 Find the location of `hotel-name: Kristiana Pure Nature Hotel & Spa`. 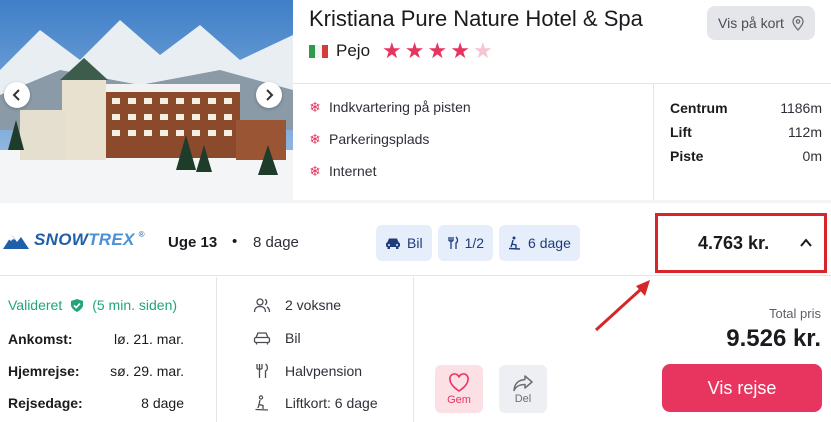

hotel-name: Kristiana Pure Nature Hotel & Spa is located at coordinates (476, 19).